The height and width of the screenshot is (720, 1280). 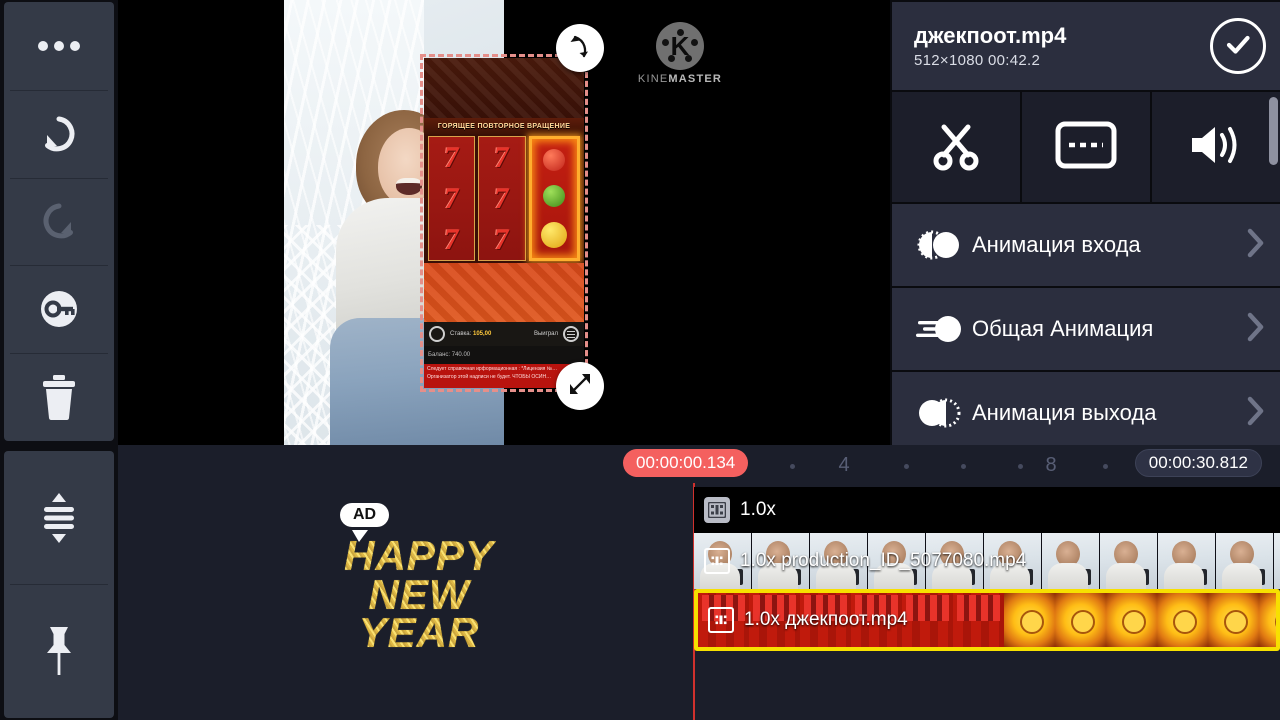 I want to click on person-mouth, so click(x=409, y=186).